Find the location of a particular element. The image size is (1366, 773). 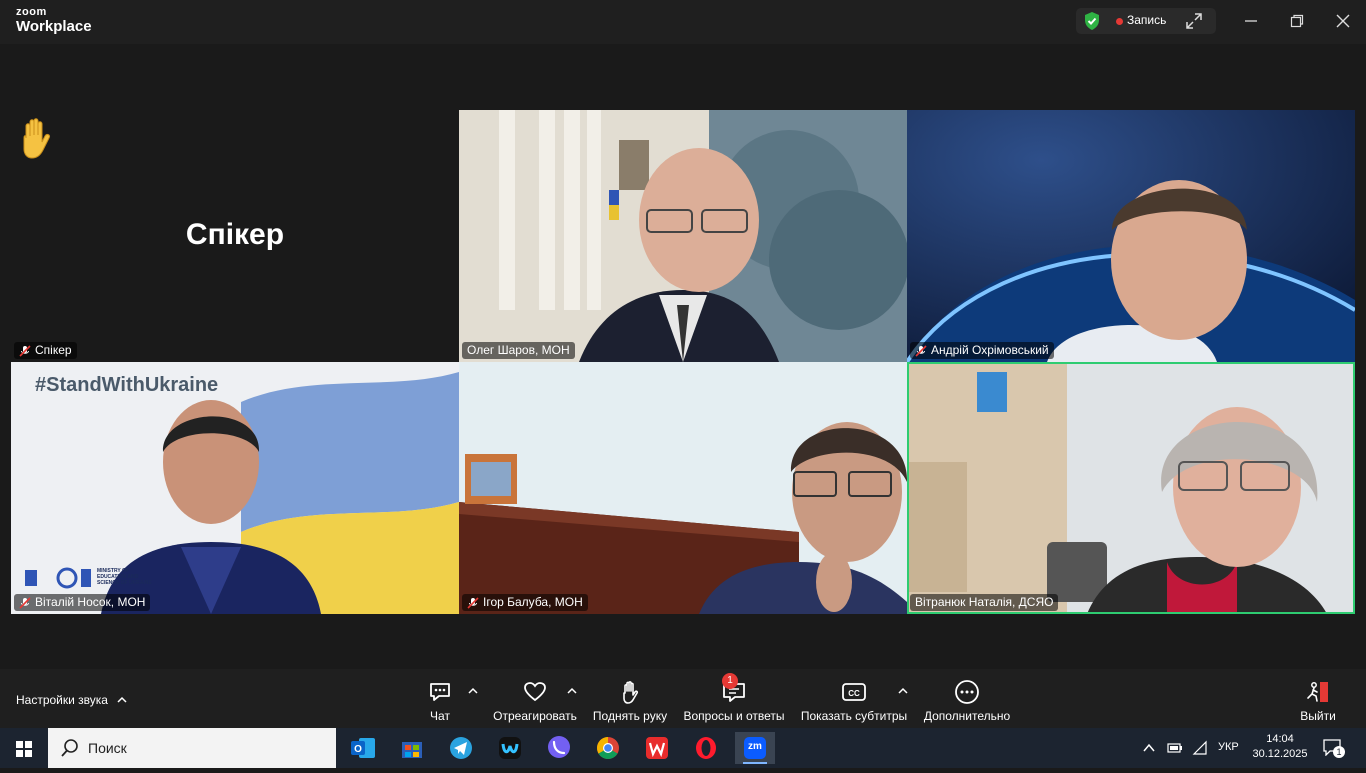

react-options-chevron-icon is located at coordinates (572, 691).